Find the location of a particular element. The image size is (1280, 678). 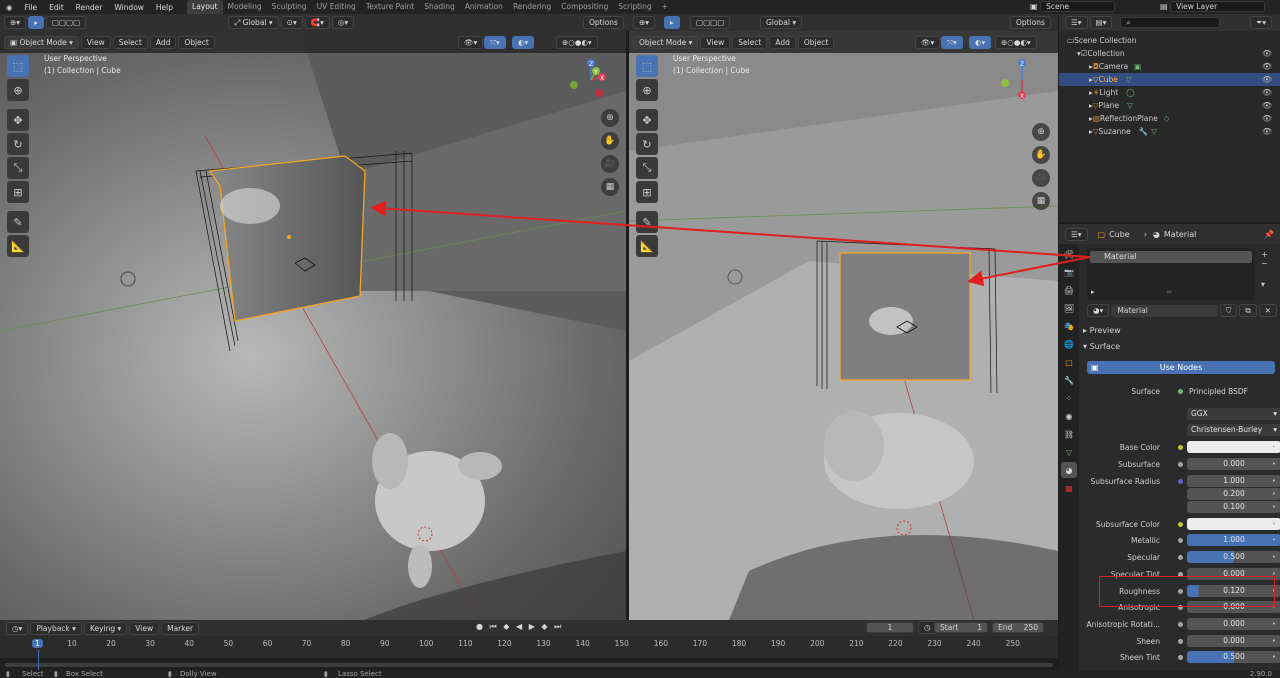

remove-slot-icon: − is located at coordinates (1264, 263).